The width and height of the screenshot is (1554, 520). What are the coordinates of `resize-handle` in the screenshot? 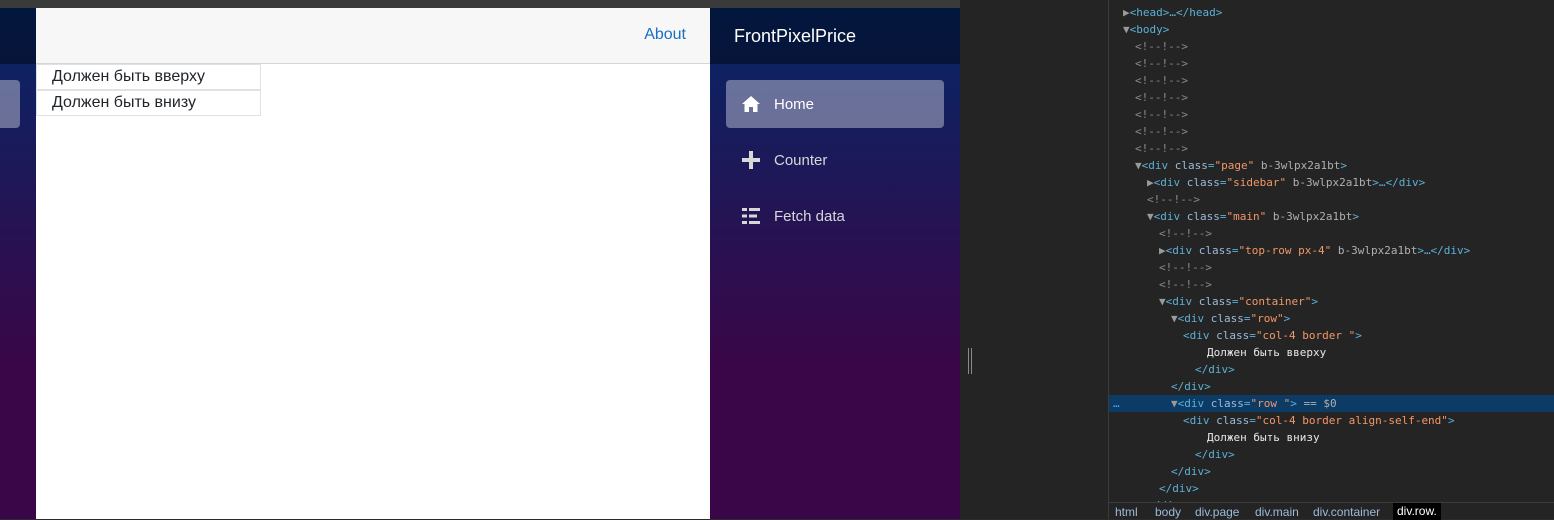 It's located at (970, 361).